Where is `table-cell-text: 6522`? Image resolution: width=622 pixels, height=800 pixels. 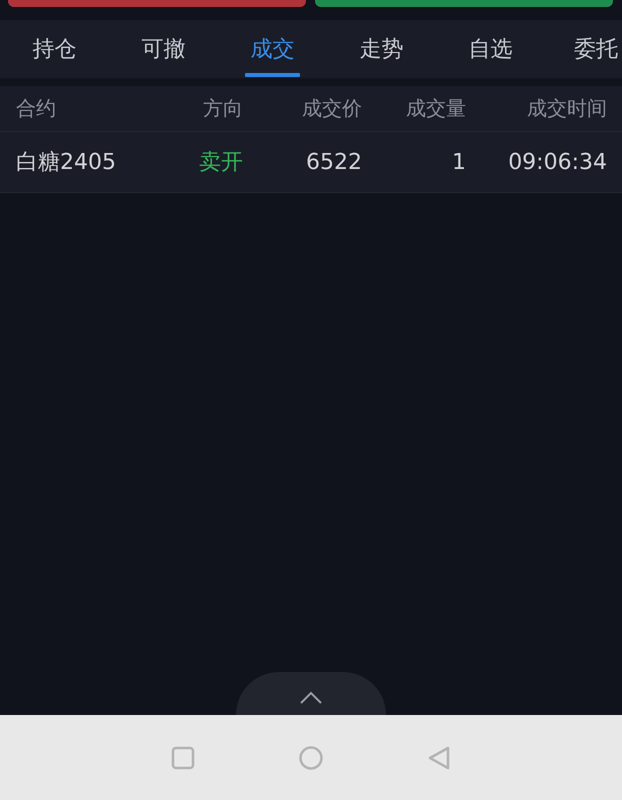 table-cell-text: 6522 is located at coordinates (333, 162).